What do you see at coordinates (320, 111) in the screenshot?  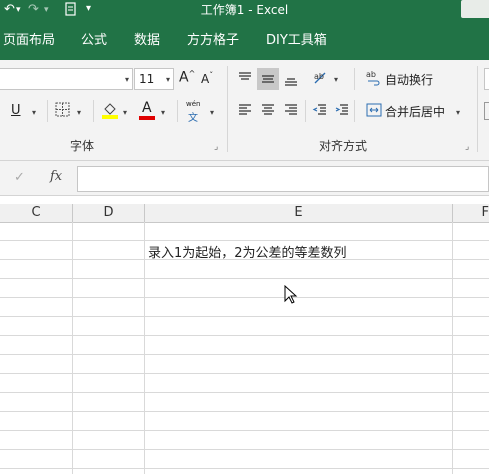 I see `decrease-indent-icon` at bounding box center [320, 111].